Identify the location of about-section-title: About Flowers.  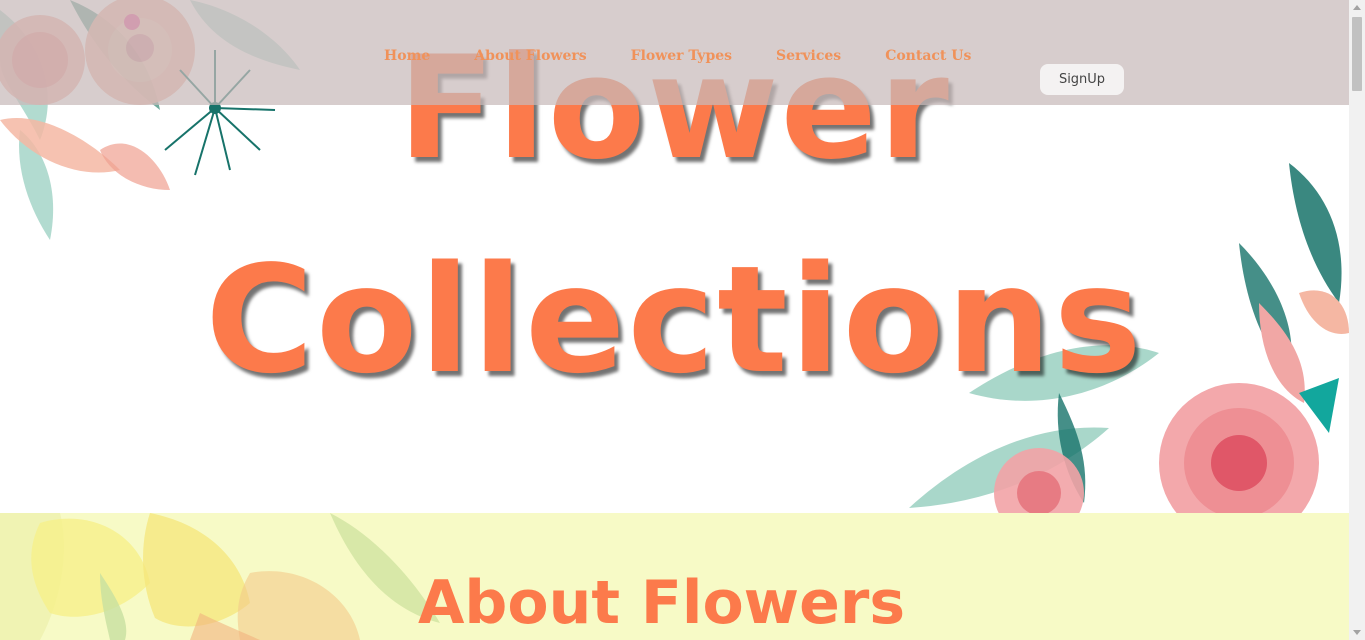
(662, 603).